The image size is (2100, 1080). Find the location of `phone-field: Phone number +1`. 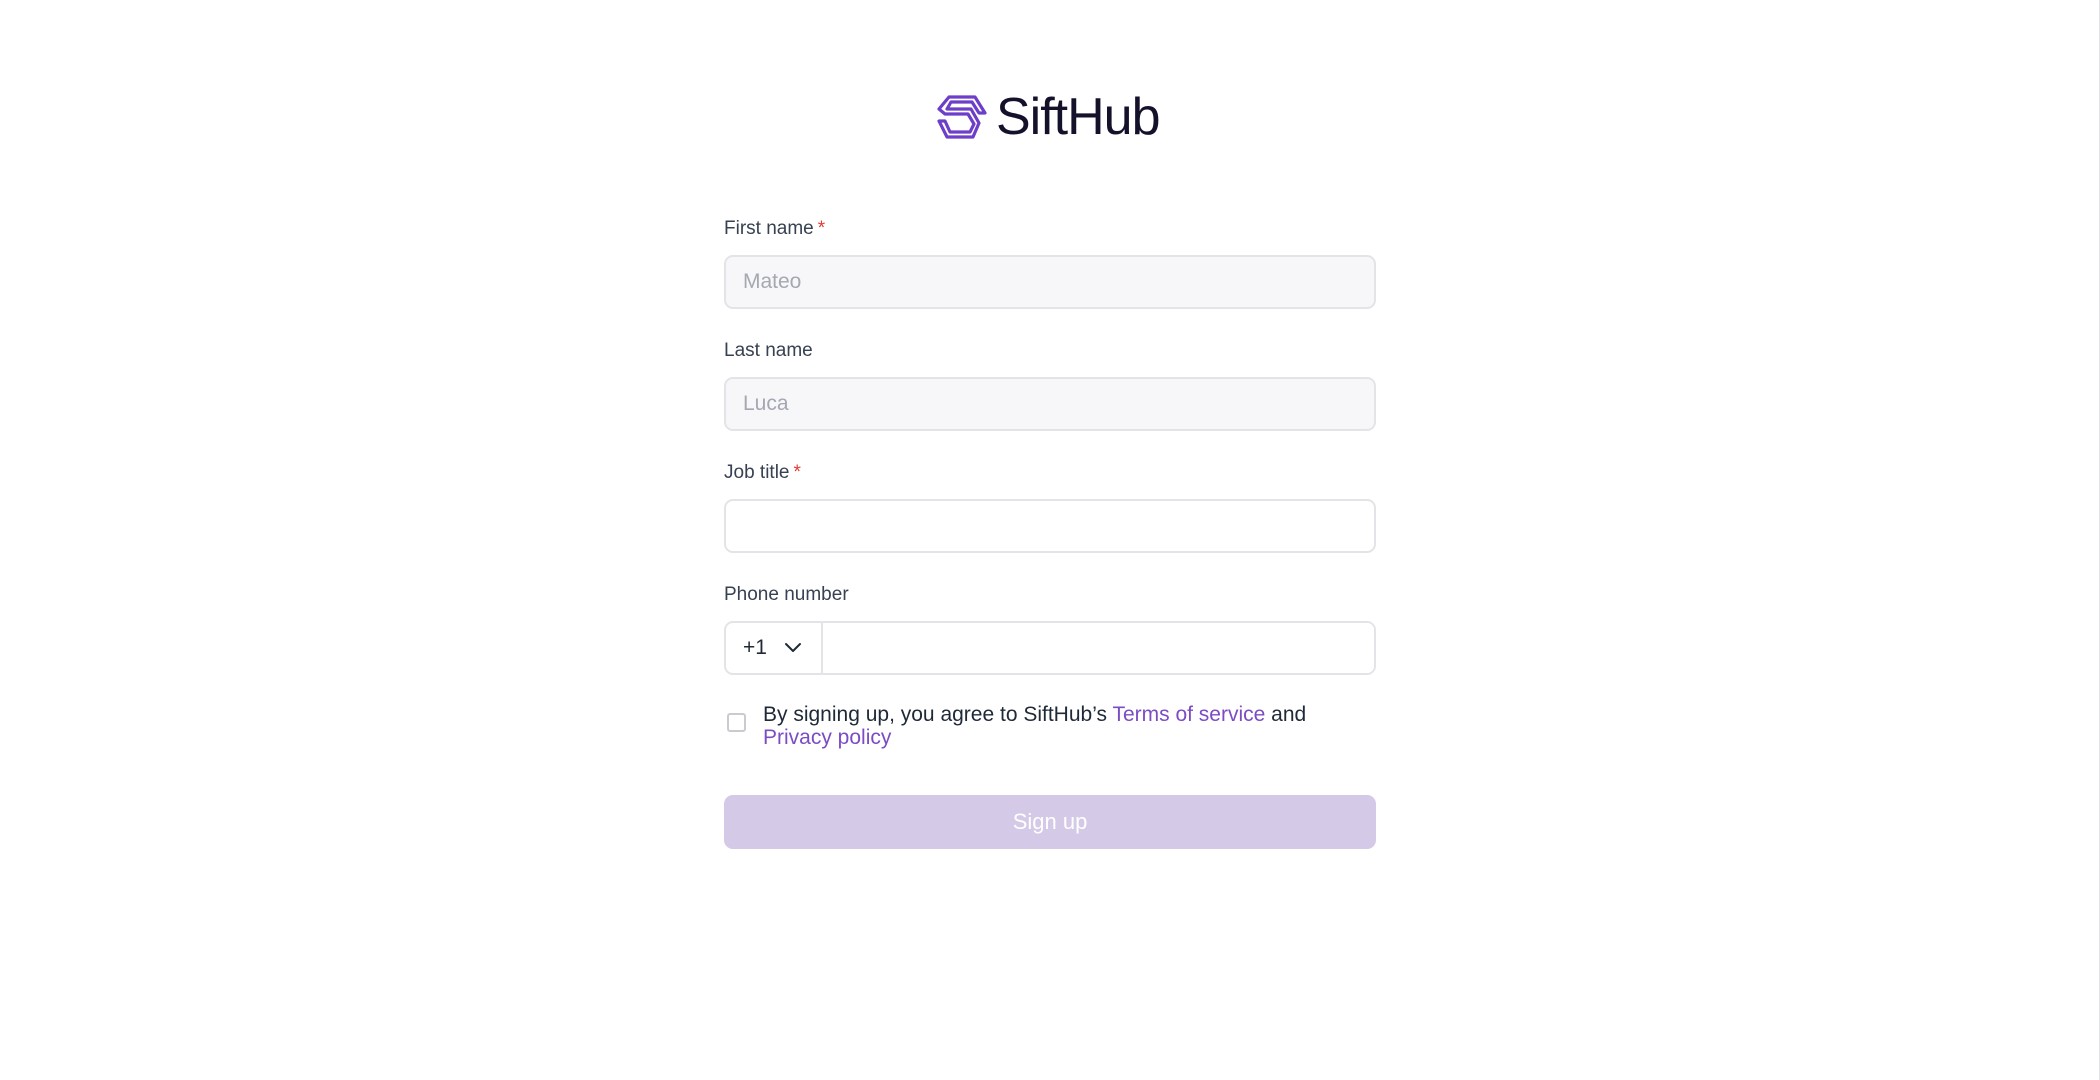

phone-field: Phone number +1 is located at coordinates (1050, 628).